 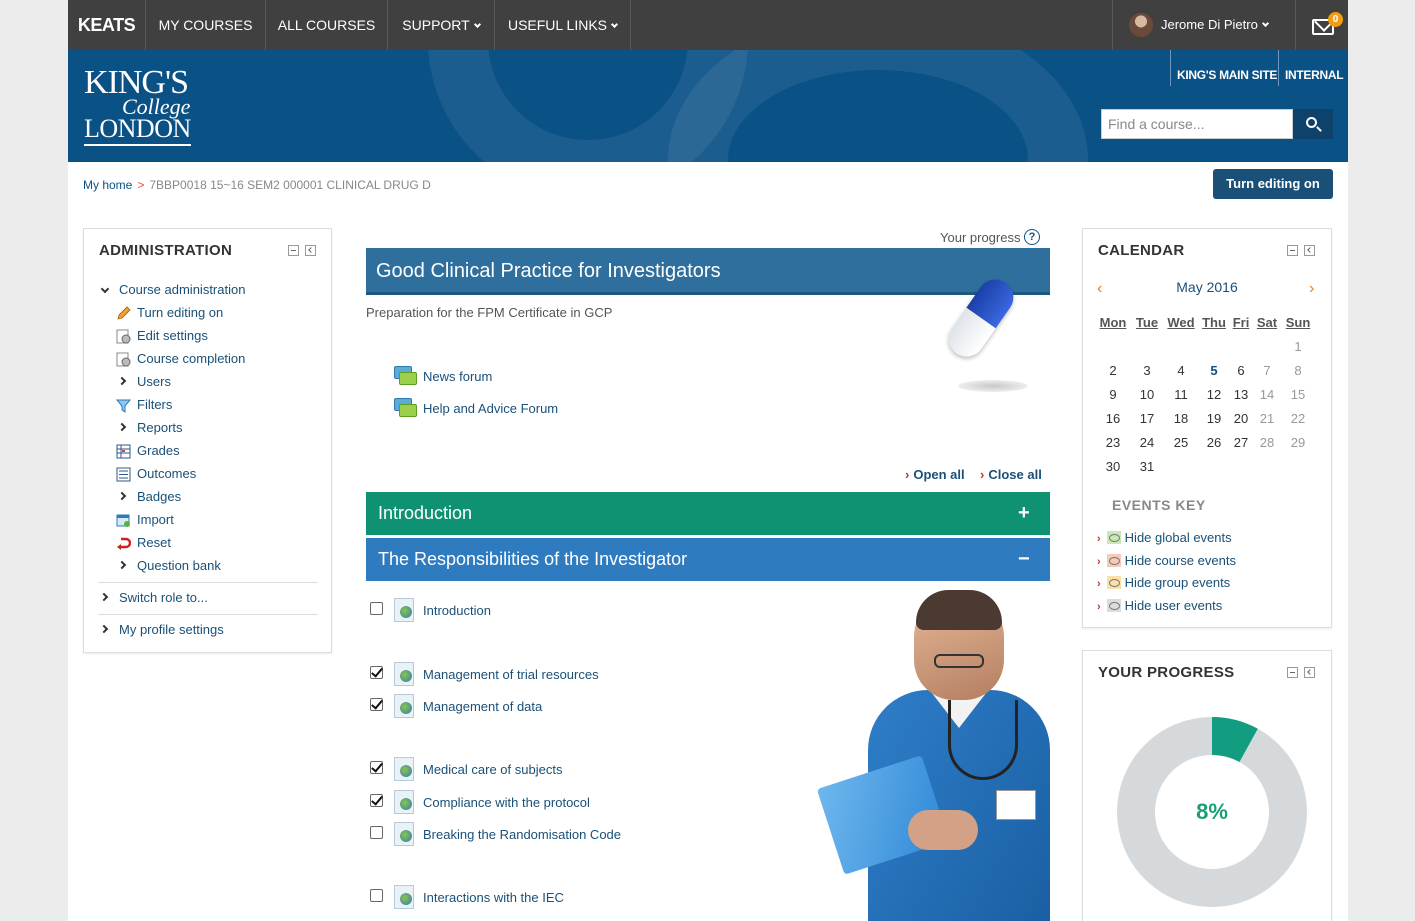 What do you see at coordinates (1214, 418) in the screenshot?
I see `calendar-day: 19` at bounding box center [1214, 418].